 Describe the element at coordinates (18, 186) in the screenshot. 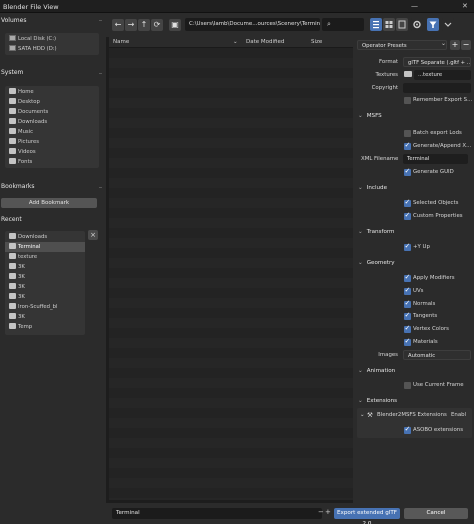

I see `bookmarks-heading: Bookmarks` at that location.